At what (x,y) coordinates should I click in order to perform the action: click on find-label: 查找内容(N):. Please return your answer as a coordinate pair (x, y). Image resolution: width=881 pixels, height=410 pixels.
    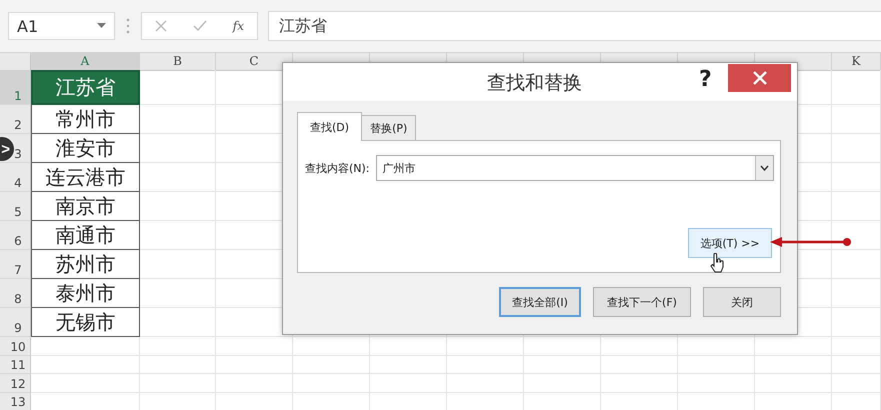
    Looking at the image, I should click on (337, 168).